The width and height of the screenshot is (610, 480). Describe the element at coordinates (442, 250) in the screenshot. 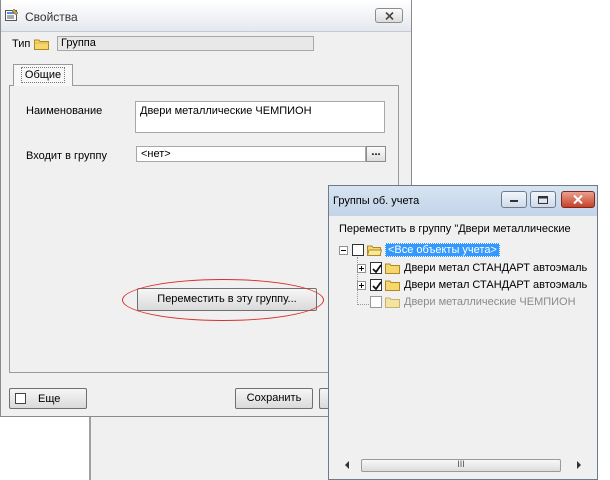

I see `tree-item-label: <Все объекты учета>` at that location.